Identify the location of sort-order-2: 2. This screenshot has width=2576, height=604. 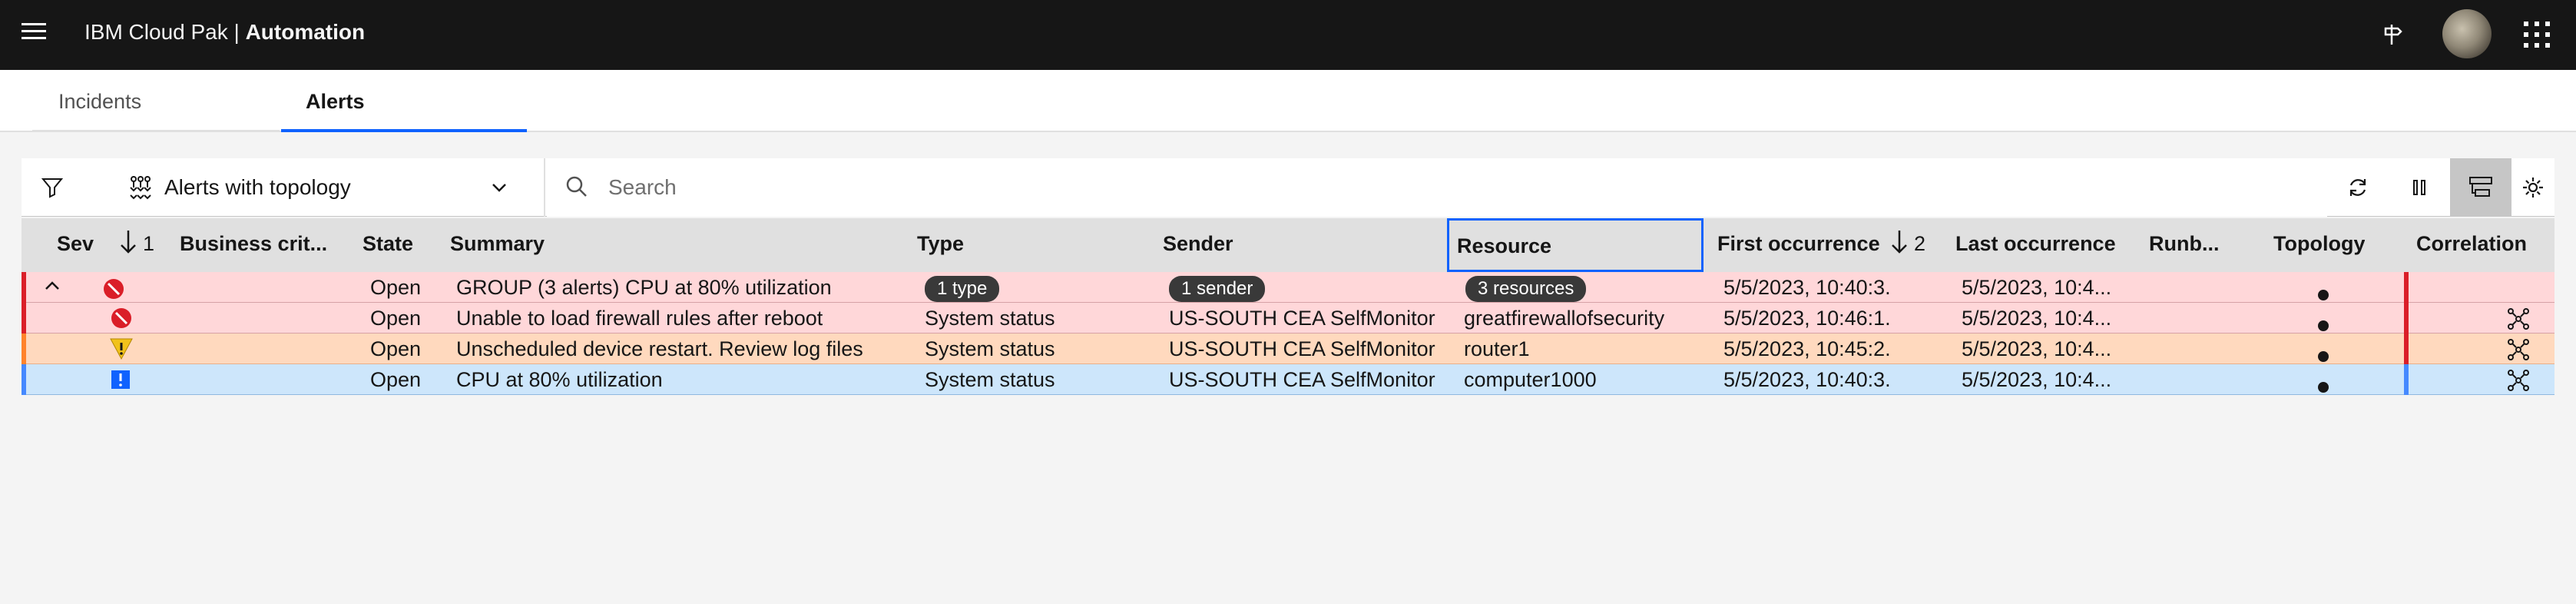
(1920, 244).